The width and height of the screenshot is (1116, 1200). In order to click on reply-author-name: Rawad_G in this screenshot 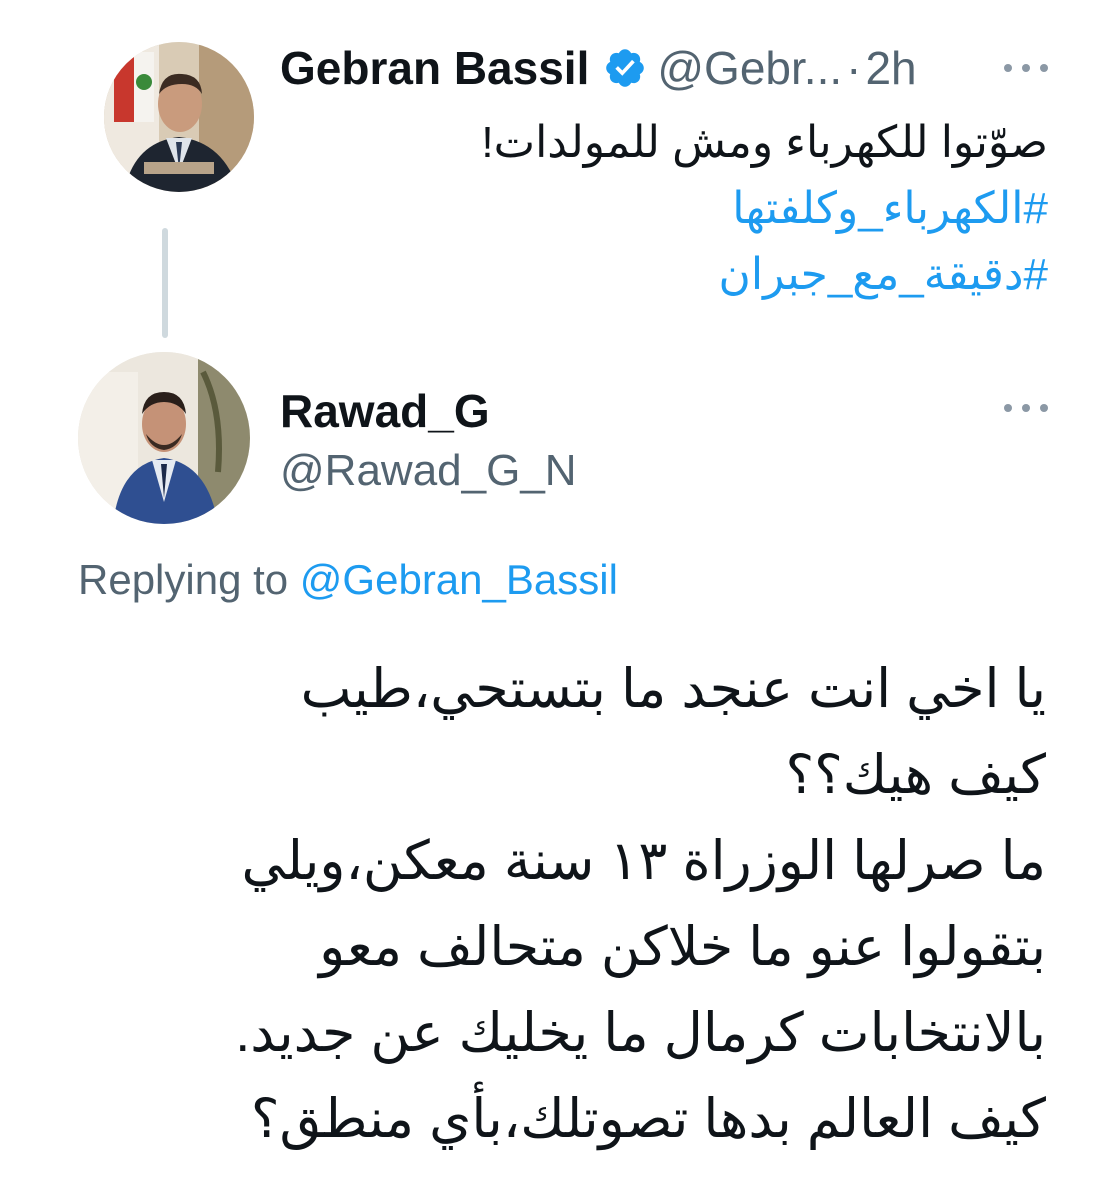, I will do `click(385, 411)`.